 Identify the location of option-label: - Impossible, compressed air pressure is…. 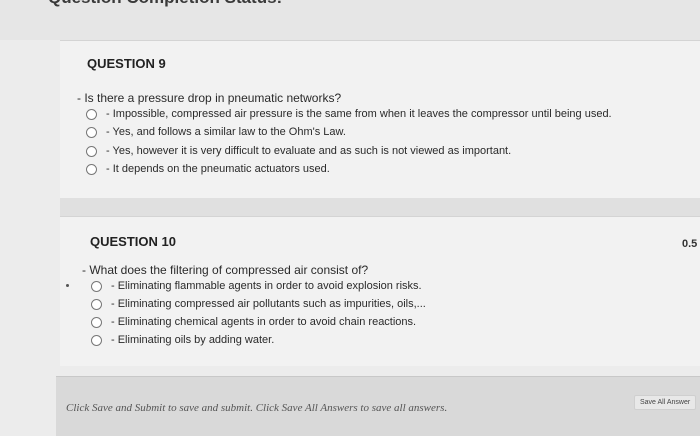
(359, 114).